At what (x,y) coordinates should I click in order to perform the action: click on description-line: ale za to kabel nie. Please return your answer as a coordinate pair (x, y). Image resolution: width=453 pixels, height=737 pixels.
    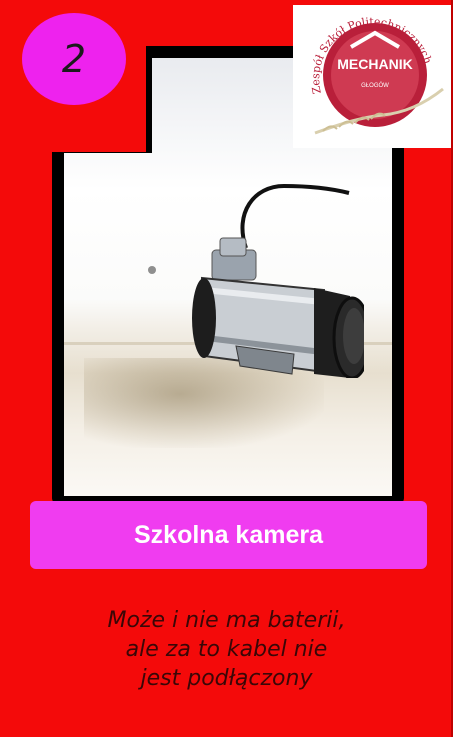
    Looking at the image, I should click on (226, 649).